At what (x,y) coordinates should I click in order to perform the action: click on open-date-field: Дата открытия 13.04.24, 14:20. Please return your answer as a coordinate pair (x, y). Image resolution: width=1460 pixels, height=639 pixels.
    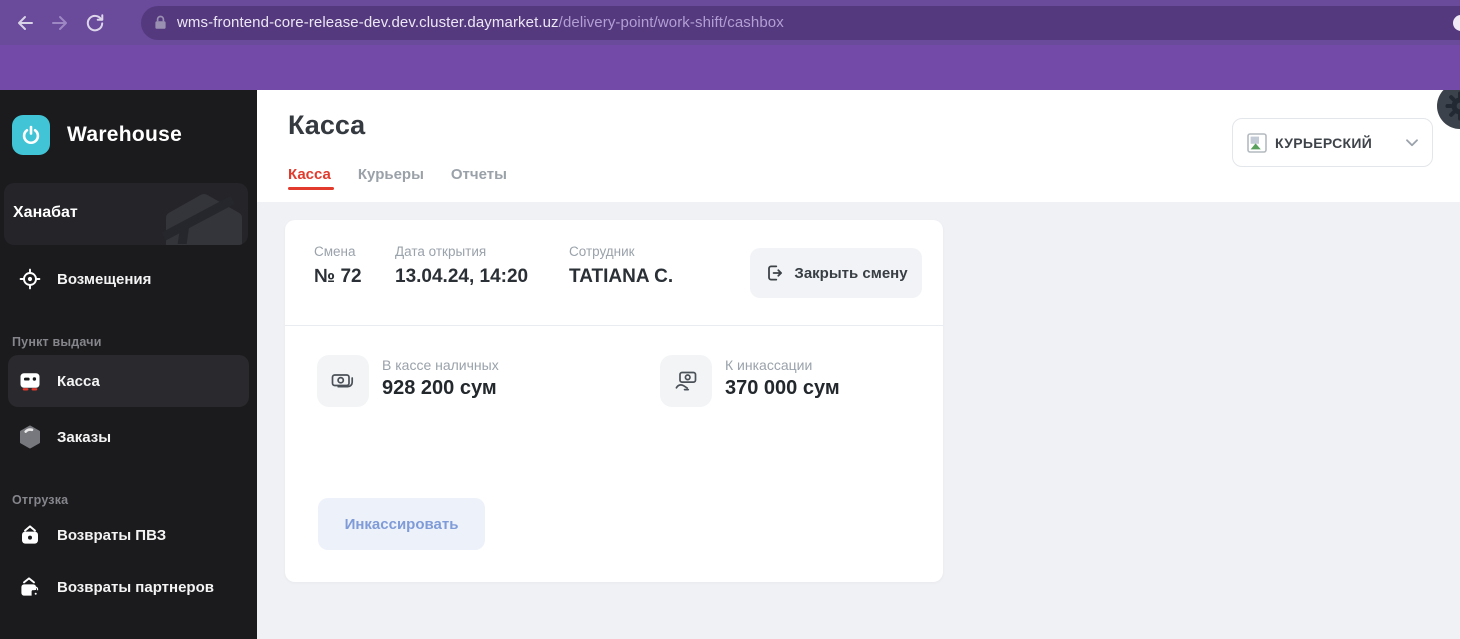
    Looking at the image, I should click on (461, 266).